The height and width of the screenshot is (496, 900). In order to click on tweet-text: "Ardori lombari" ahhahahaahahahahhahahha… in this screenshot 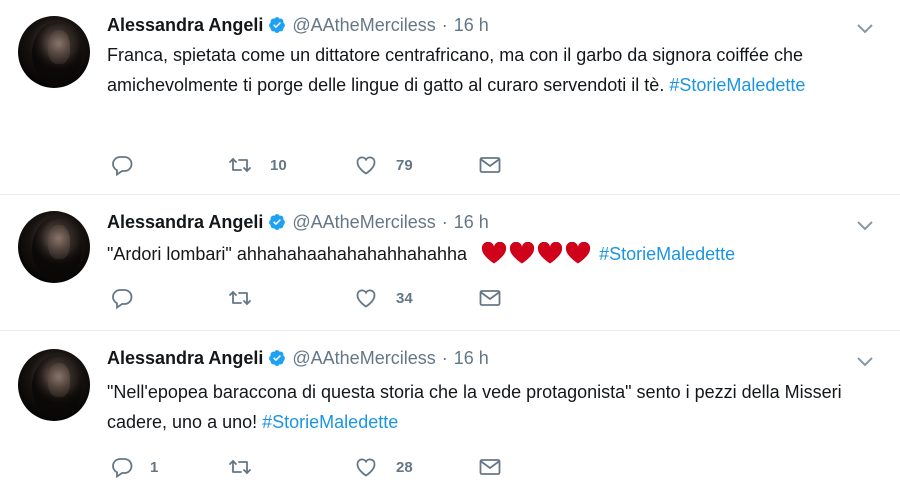, I will do `click(492, 256)`.